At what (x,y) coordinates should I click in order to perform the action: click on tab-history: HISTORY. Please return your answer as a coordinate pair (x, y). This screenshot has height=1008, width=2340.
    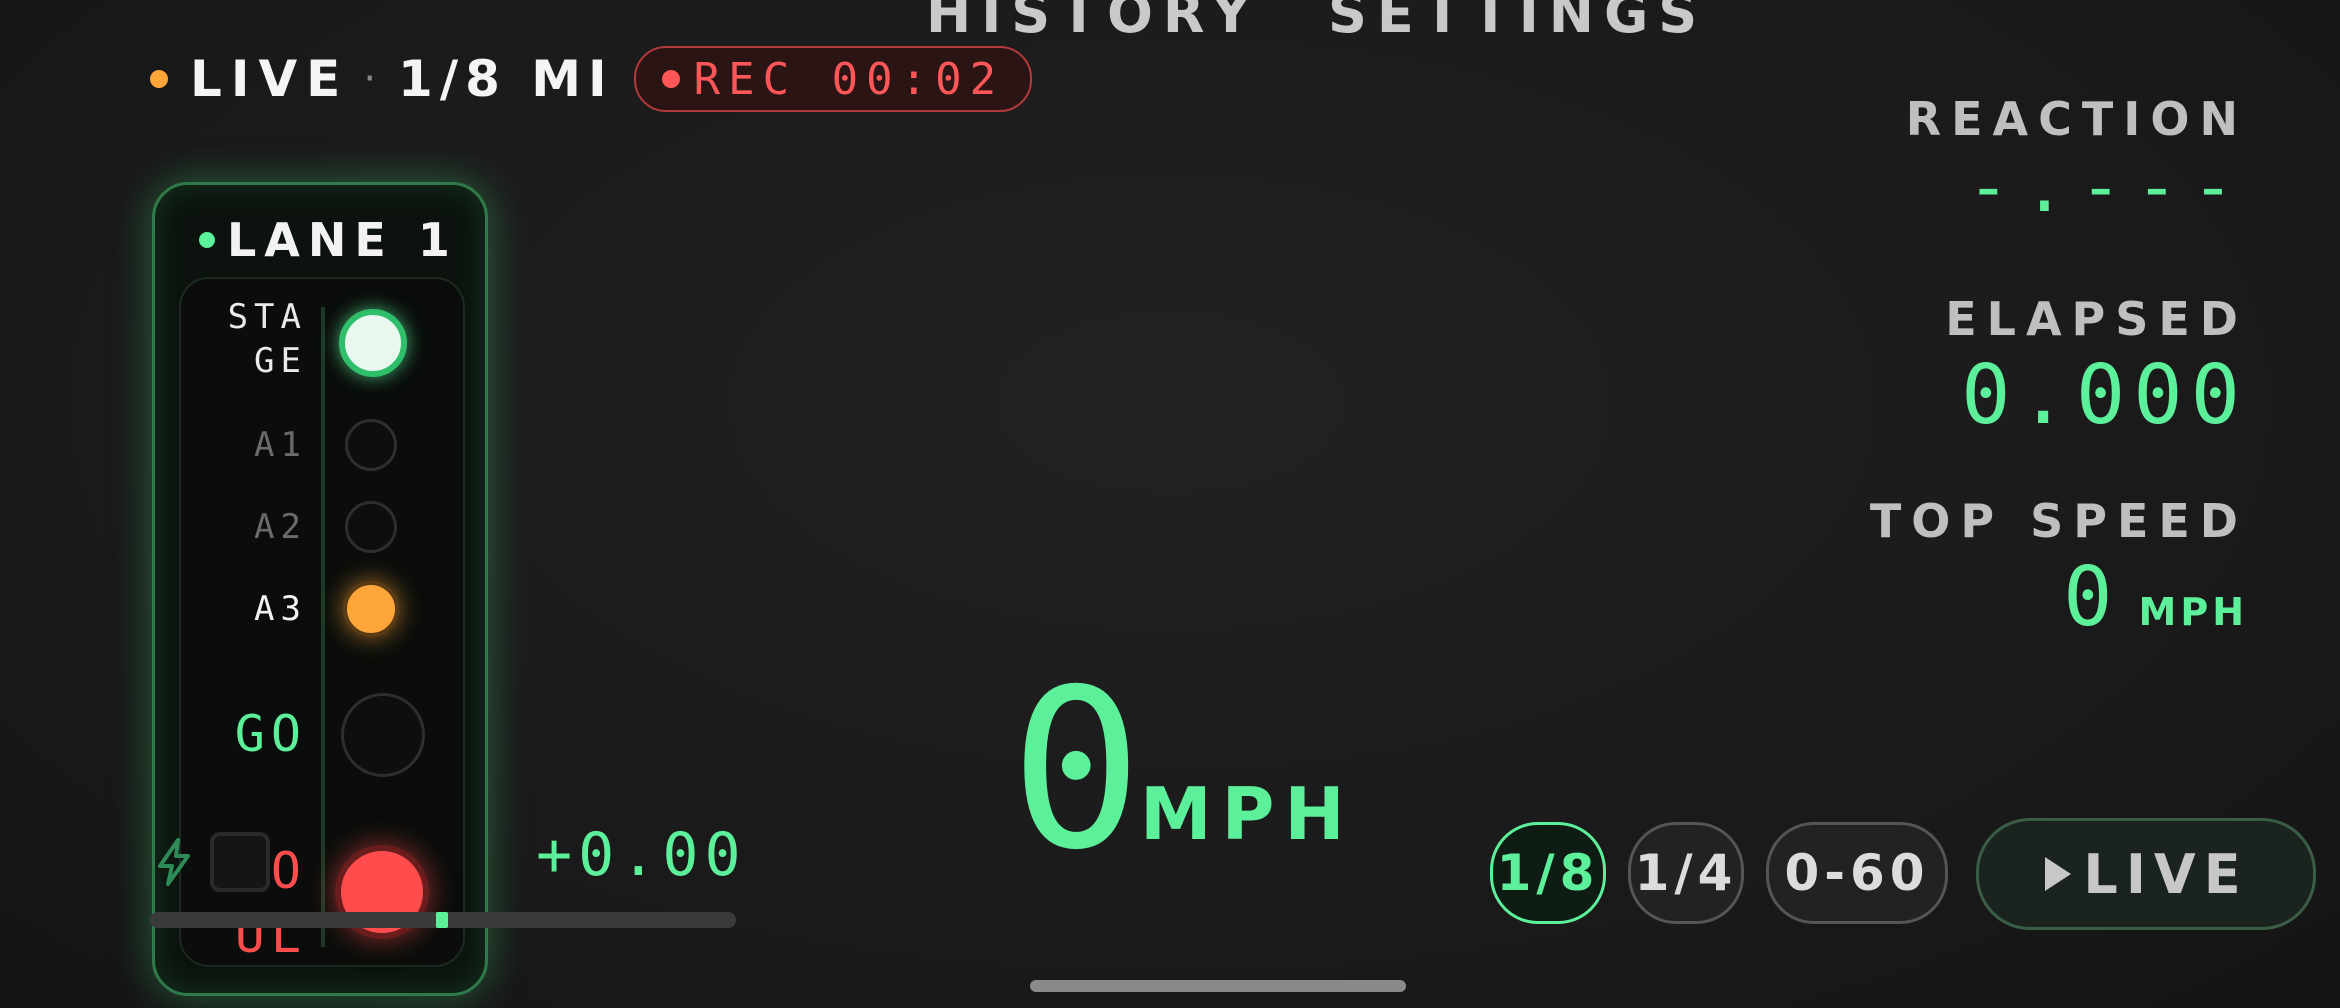
    Looking at the image, I should click on (1093, 22).